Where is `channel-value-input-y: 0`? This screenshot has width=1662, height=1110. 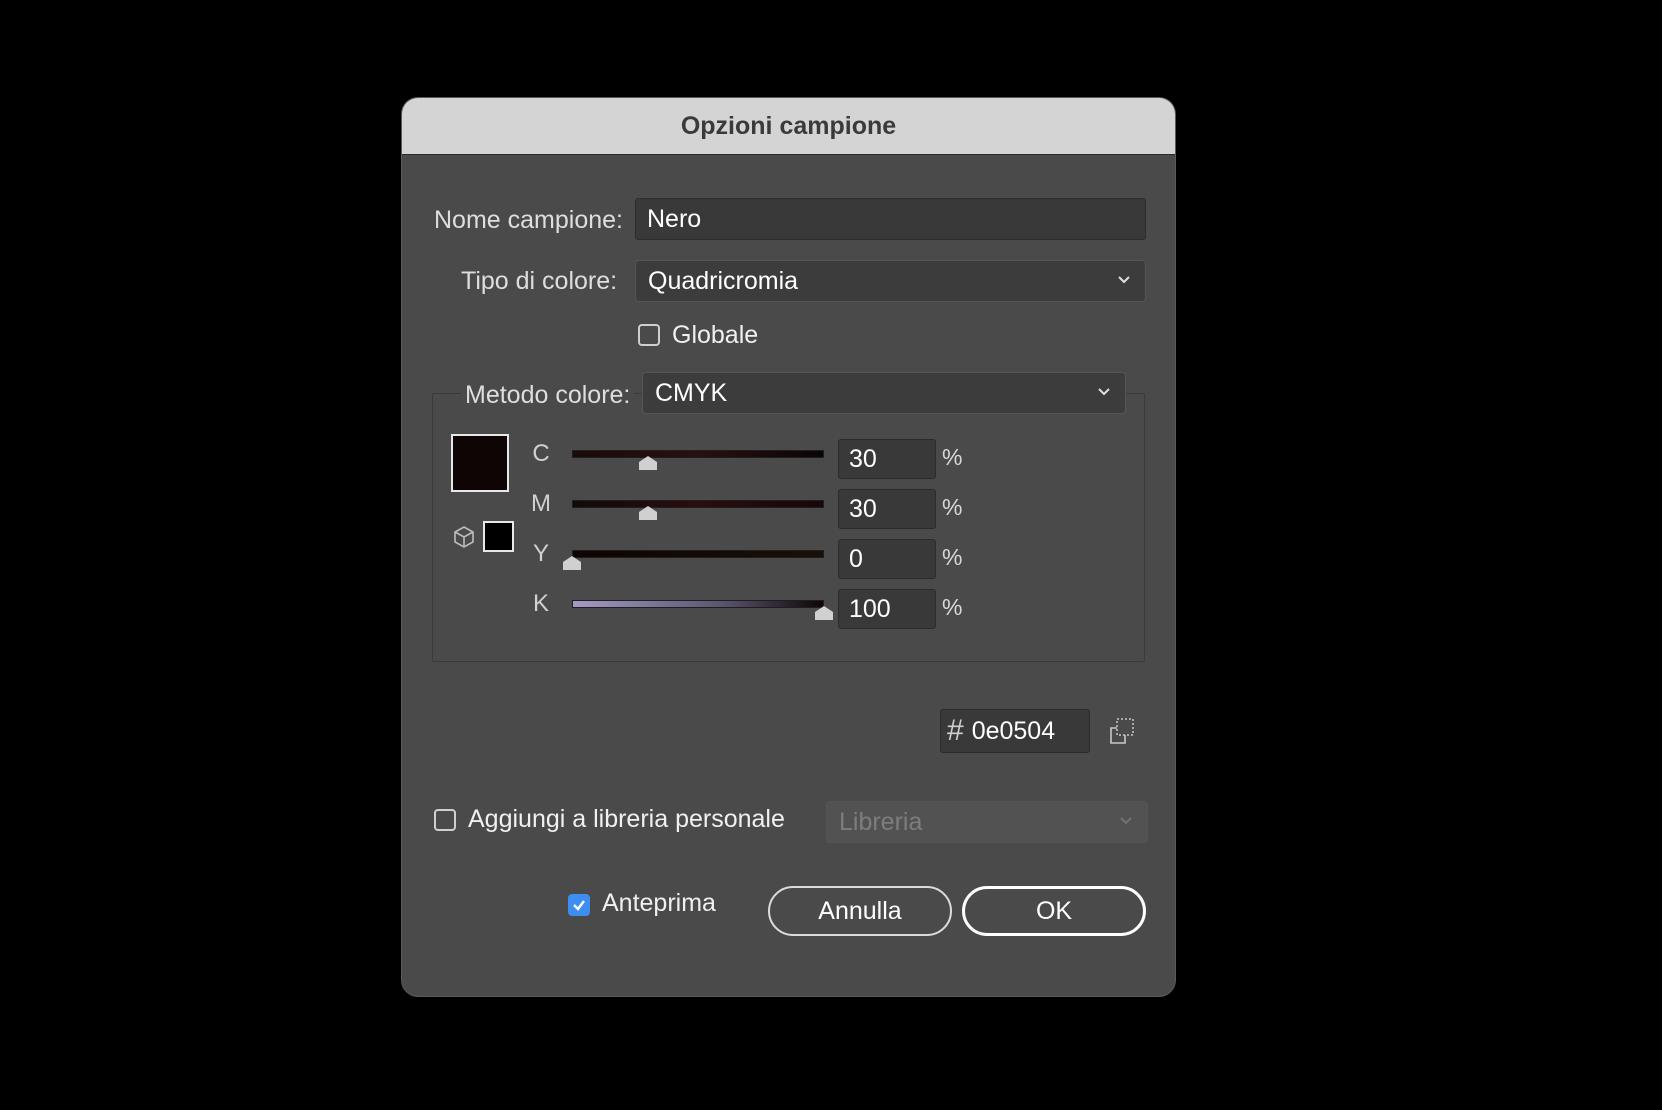
channel-value-input-y: 0 is located at coordinates (887, 559).